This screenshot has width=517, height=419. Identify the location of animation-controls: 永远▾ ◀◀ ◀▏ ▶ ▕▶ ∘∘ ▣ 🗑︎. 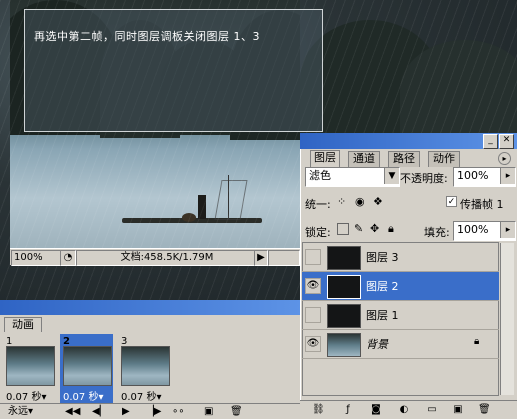
(150, 411).